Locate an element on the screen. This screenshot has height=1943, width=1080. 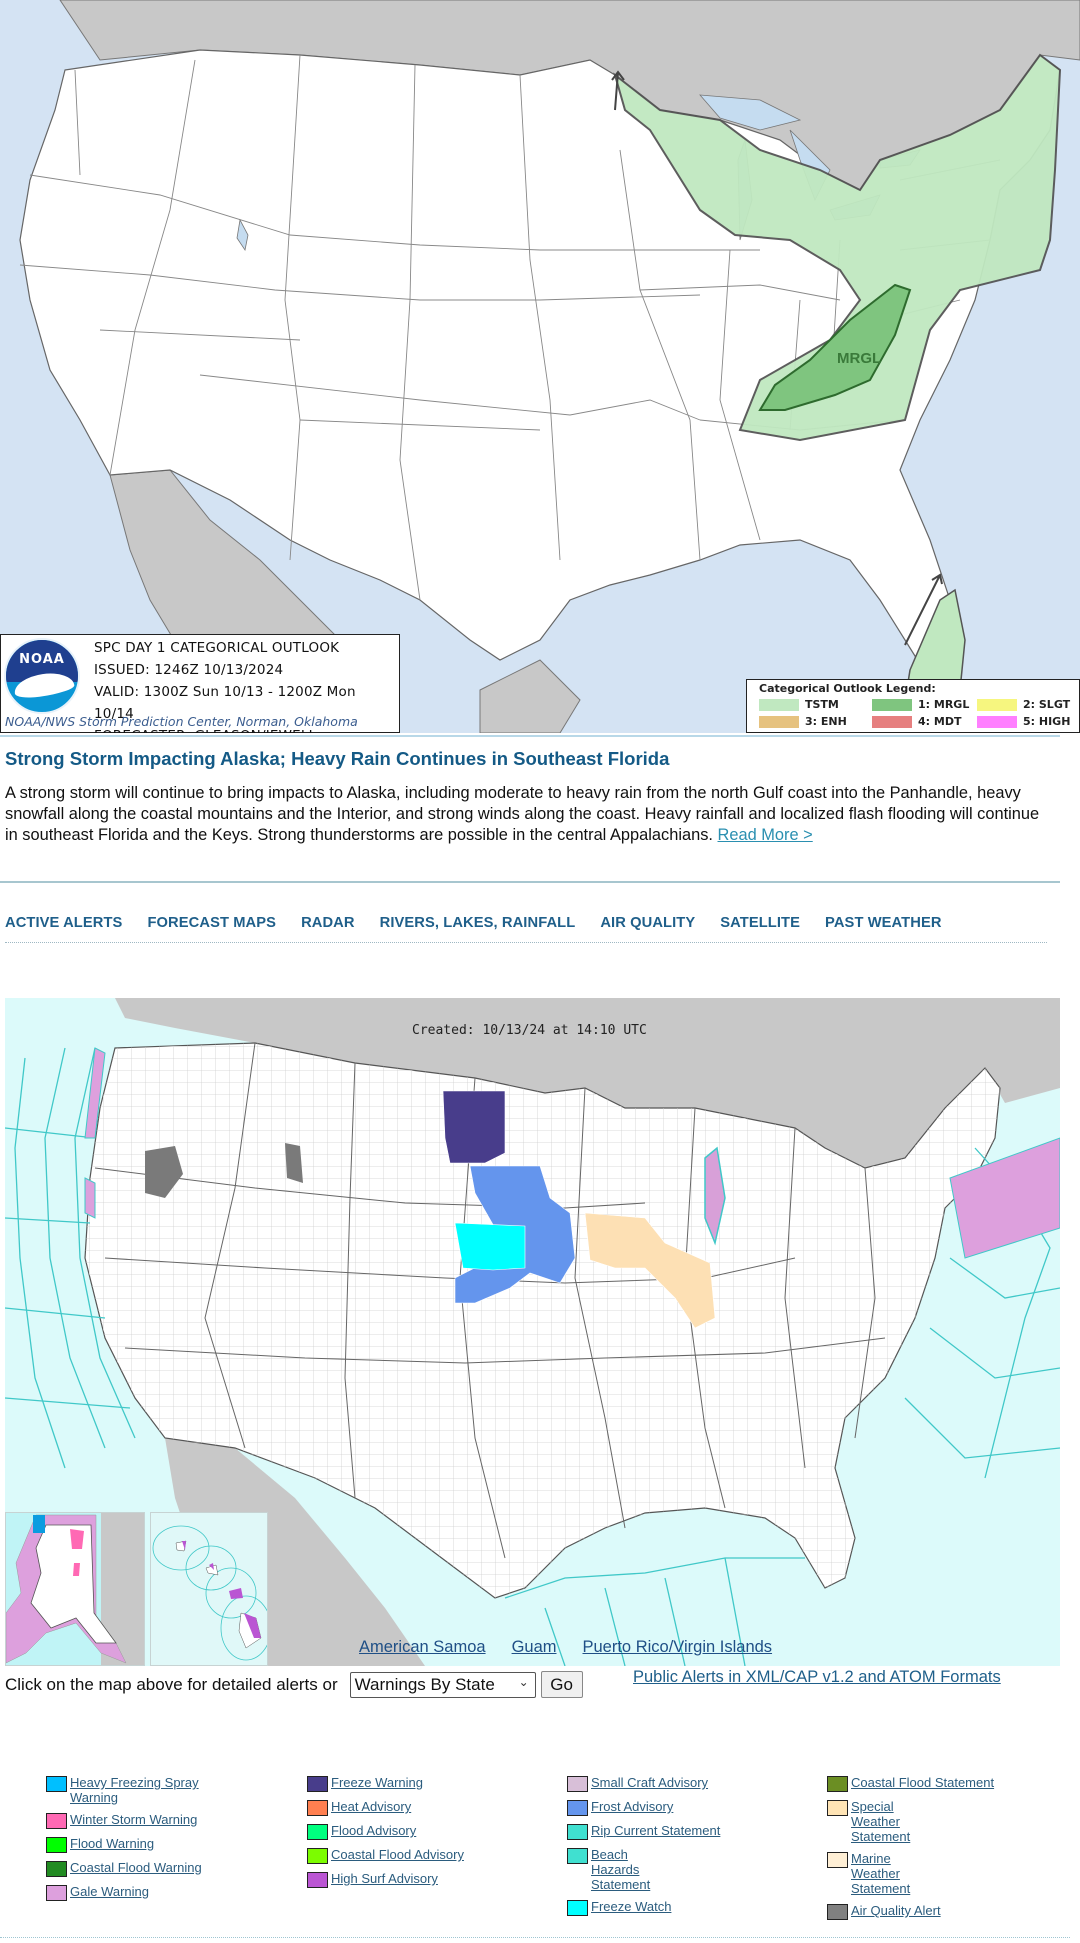
legend-item-mrgl: 1: MRGL is located at coordinates (920, 704).